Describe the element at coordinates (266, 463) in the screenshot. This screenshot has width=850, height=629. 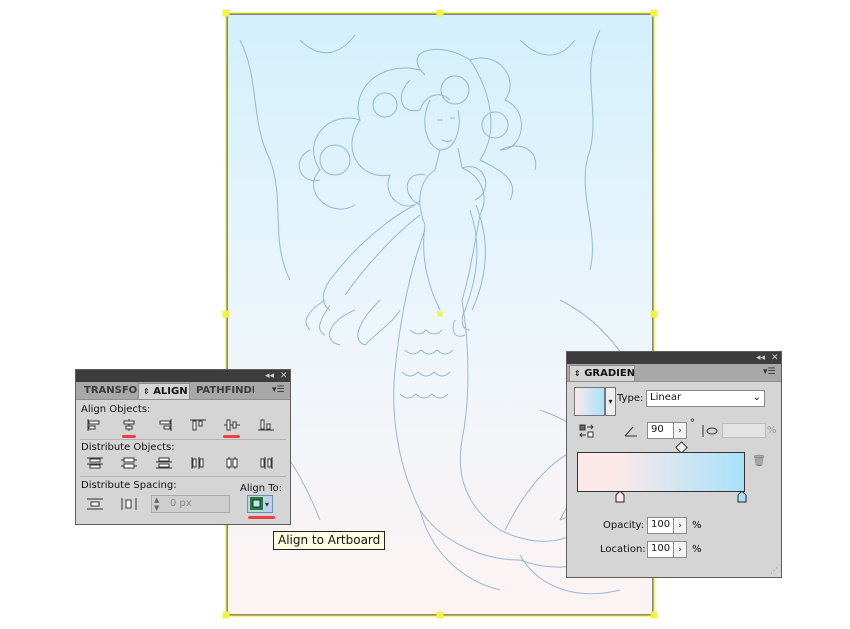
I see `horizontal-distribute-right-icon` at that location.